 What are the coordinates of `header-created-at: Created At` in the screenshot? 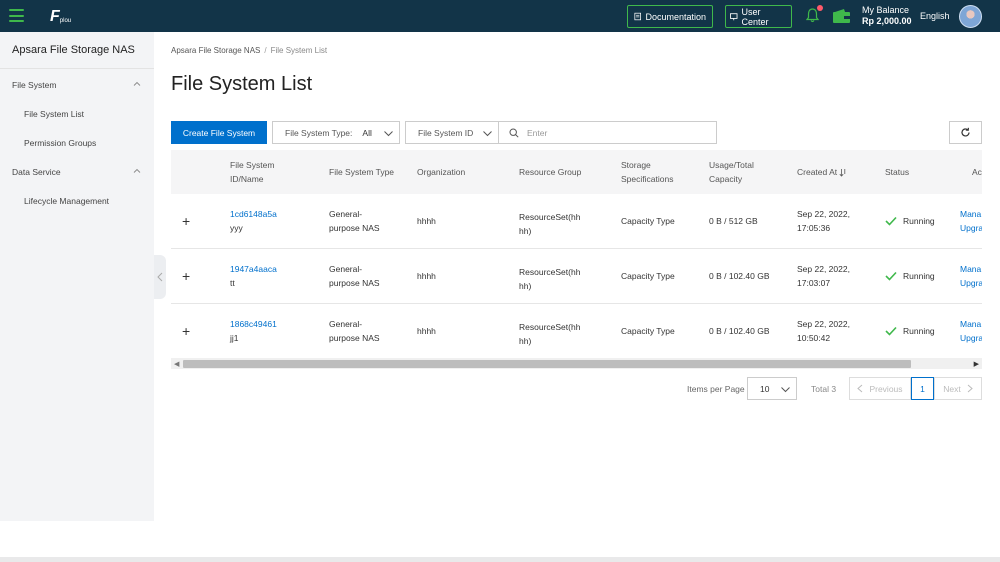 It's located at (822, 172).